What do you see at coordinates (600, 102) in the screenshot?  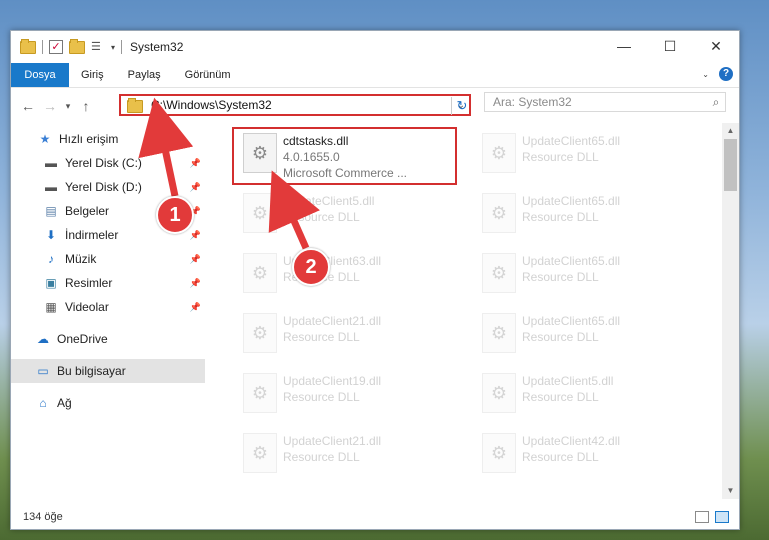 I see `search-input: Ara: System32` at bounding box center [600, 102].